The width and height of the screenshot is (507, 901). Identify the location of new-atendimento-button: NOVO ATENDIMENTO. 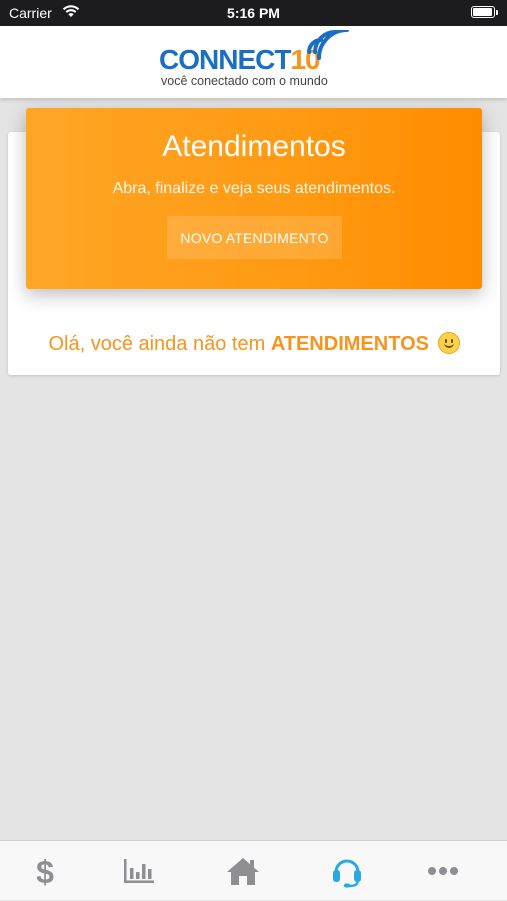
(254, 237).